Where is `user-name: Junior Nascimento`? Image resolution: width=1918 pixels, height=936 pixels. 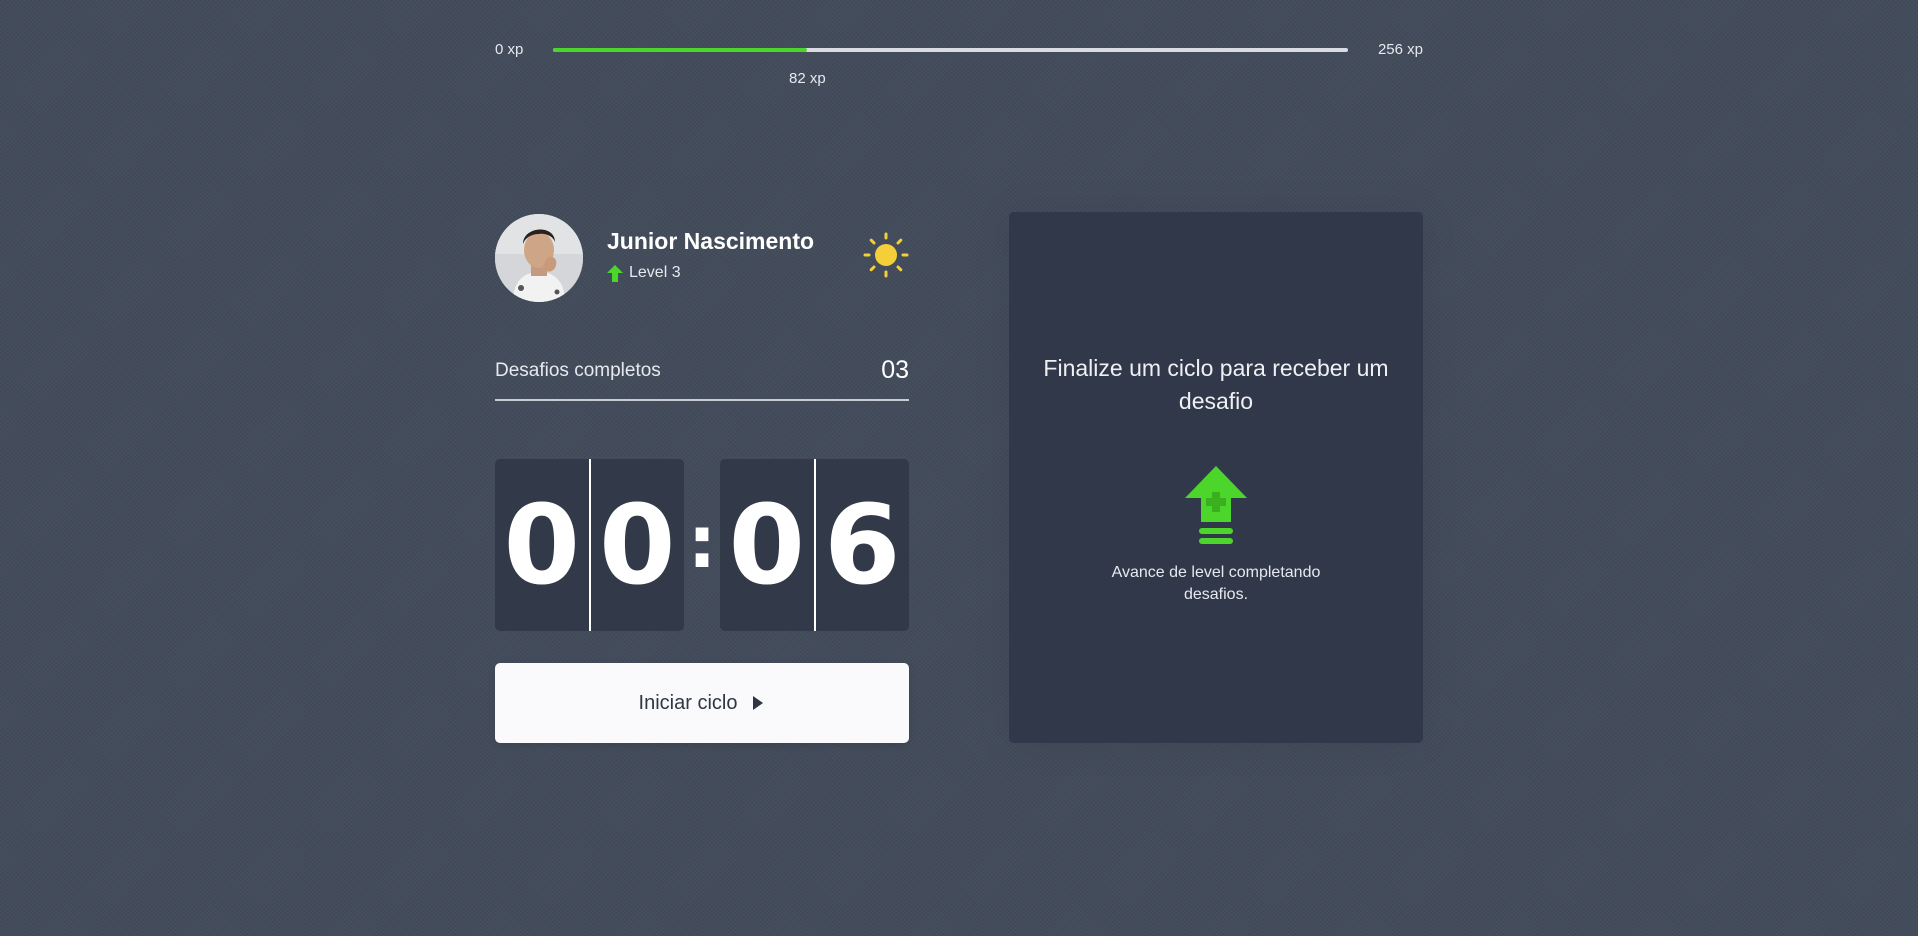
user-name: Junior Nascimento is located at coordinates (711, 241).